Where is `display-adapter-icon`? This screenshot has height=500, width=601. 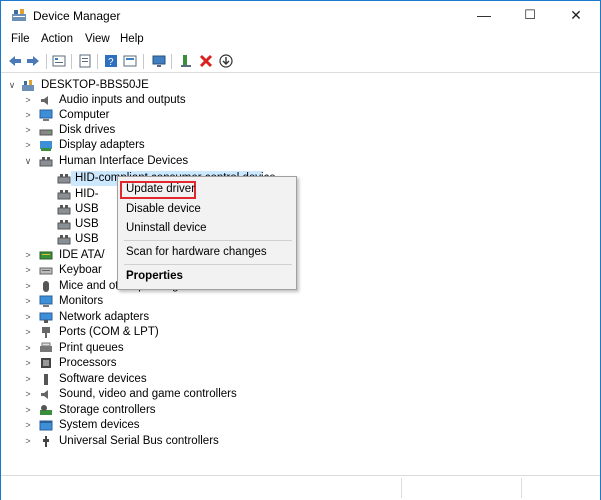
display-adapter-icon is located at coordinates (46, 145).